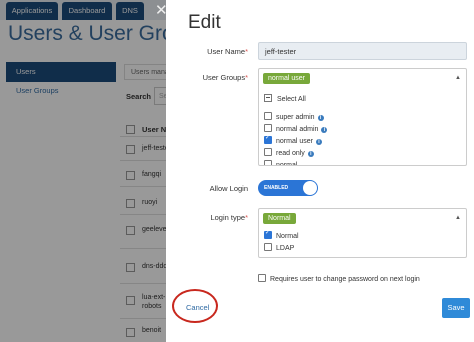  Describe the element at coordinates (188, 51) in the screenshot. I see `user-name-label: User Name*` at that location.